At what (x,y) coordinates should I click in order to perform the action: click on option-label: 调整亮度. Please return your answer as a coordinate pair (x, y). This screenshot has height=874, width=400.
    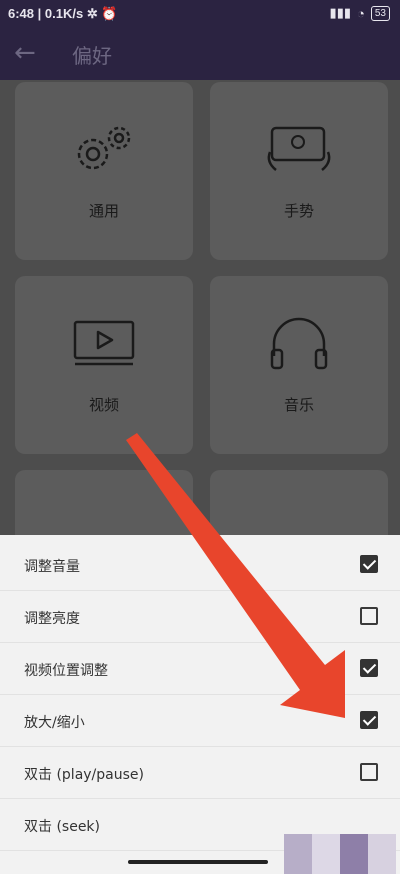
    Looking at the image, I should click on (52, 619).